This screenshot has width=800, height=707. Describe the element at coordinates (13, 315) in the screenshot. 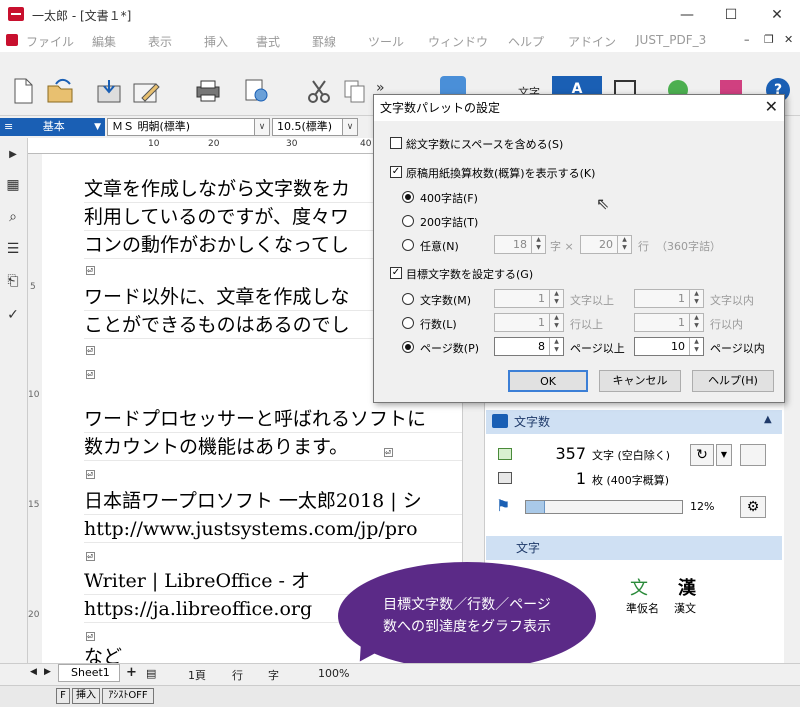

I see `check-icon: ✓` at that location.